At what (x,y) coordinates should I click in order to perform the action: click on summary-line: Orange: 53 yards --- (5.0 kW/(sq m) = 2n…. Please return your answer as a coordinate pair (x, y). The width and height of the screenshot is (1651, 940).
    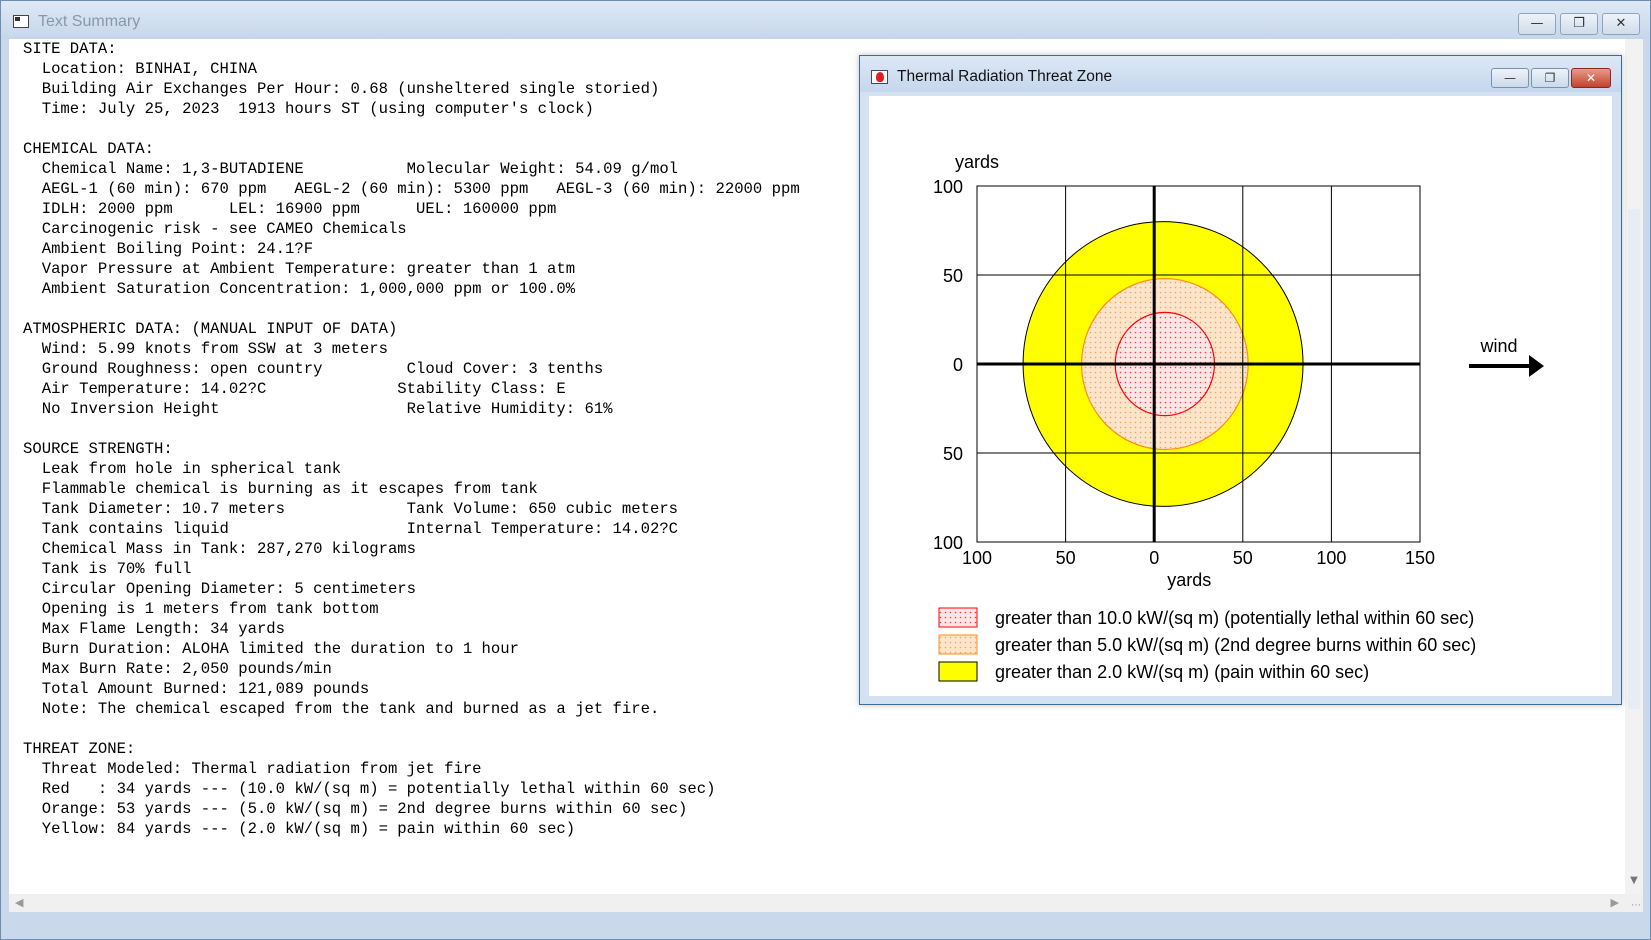
    Looking at the image, I should click on (355, 809).